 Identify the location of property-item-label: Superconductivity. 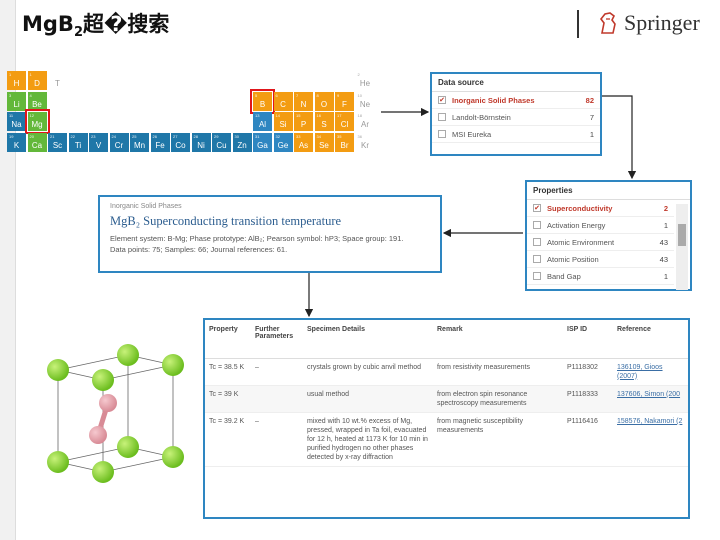
(580, 208).